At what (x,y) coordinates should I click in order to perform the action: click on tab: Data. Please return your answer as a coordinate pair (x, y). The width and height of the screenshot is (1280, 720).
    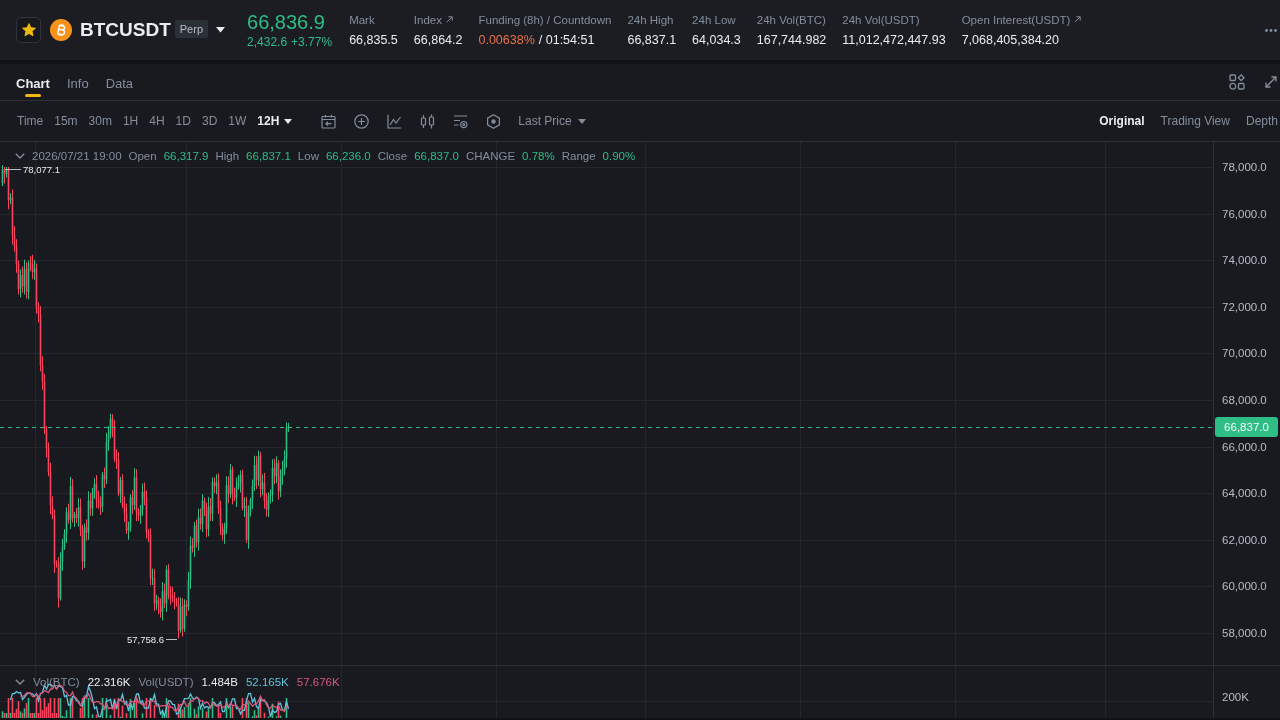
    Looking at the image, I should click on (119, 82).